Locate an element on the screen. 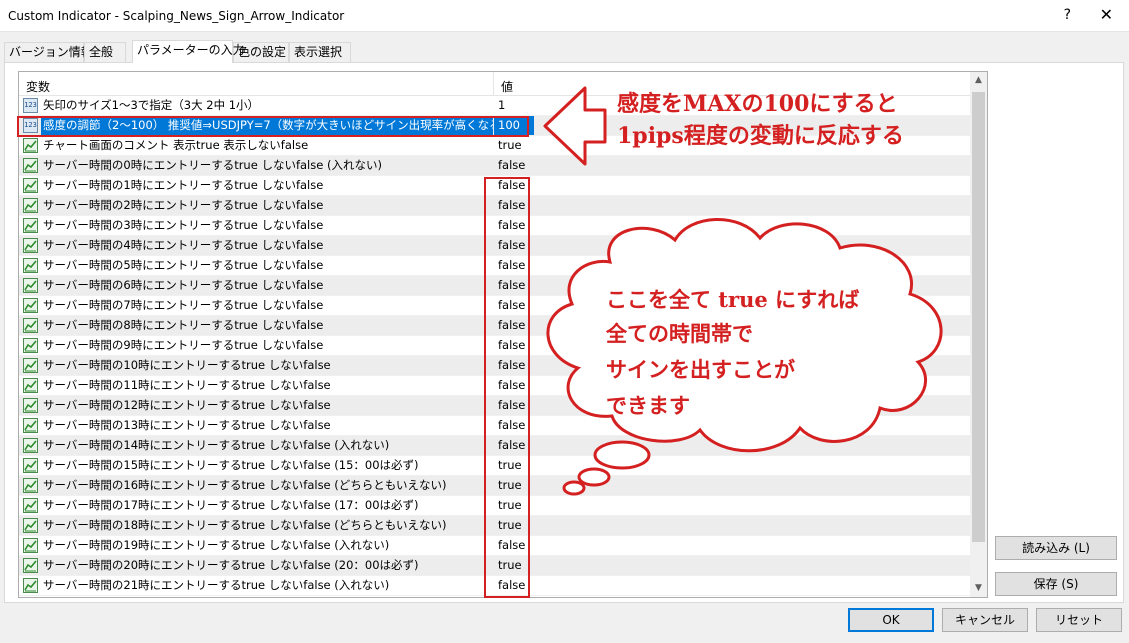  arrow-annotation-line2: 1pips程度の変動に反応する is located at coordinates (760, 136).